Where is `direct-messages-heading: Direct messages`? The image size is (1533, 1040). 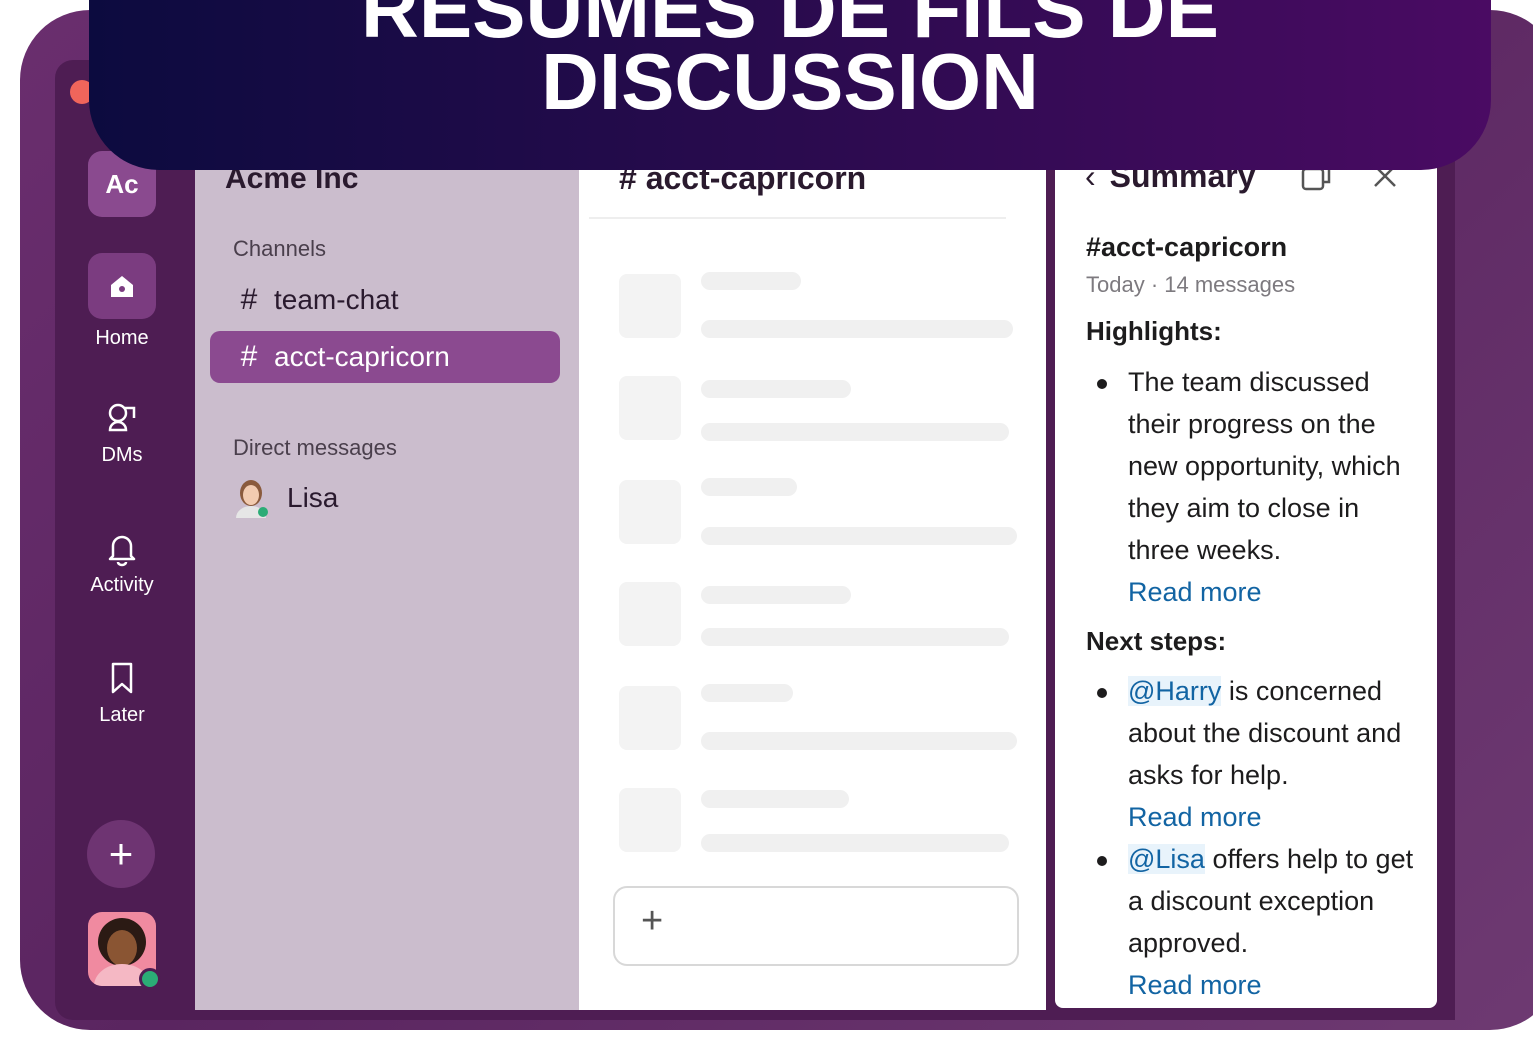
direct-messages-heading: Direct messages is located at coordinates (315, 448).